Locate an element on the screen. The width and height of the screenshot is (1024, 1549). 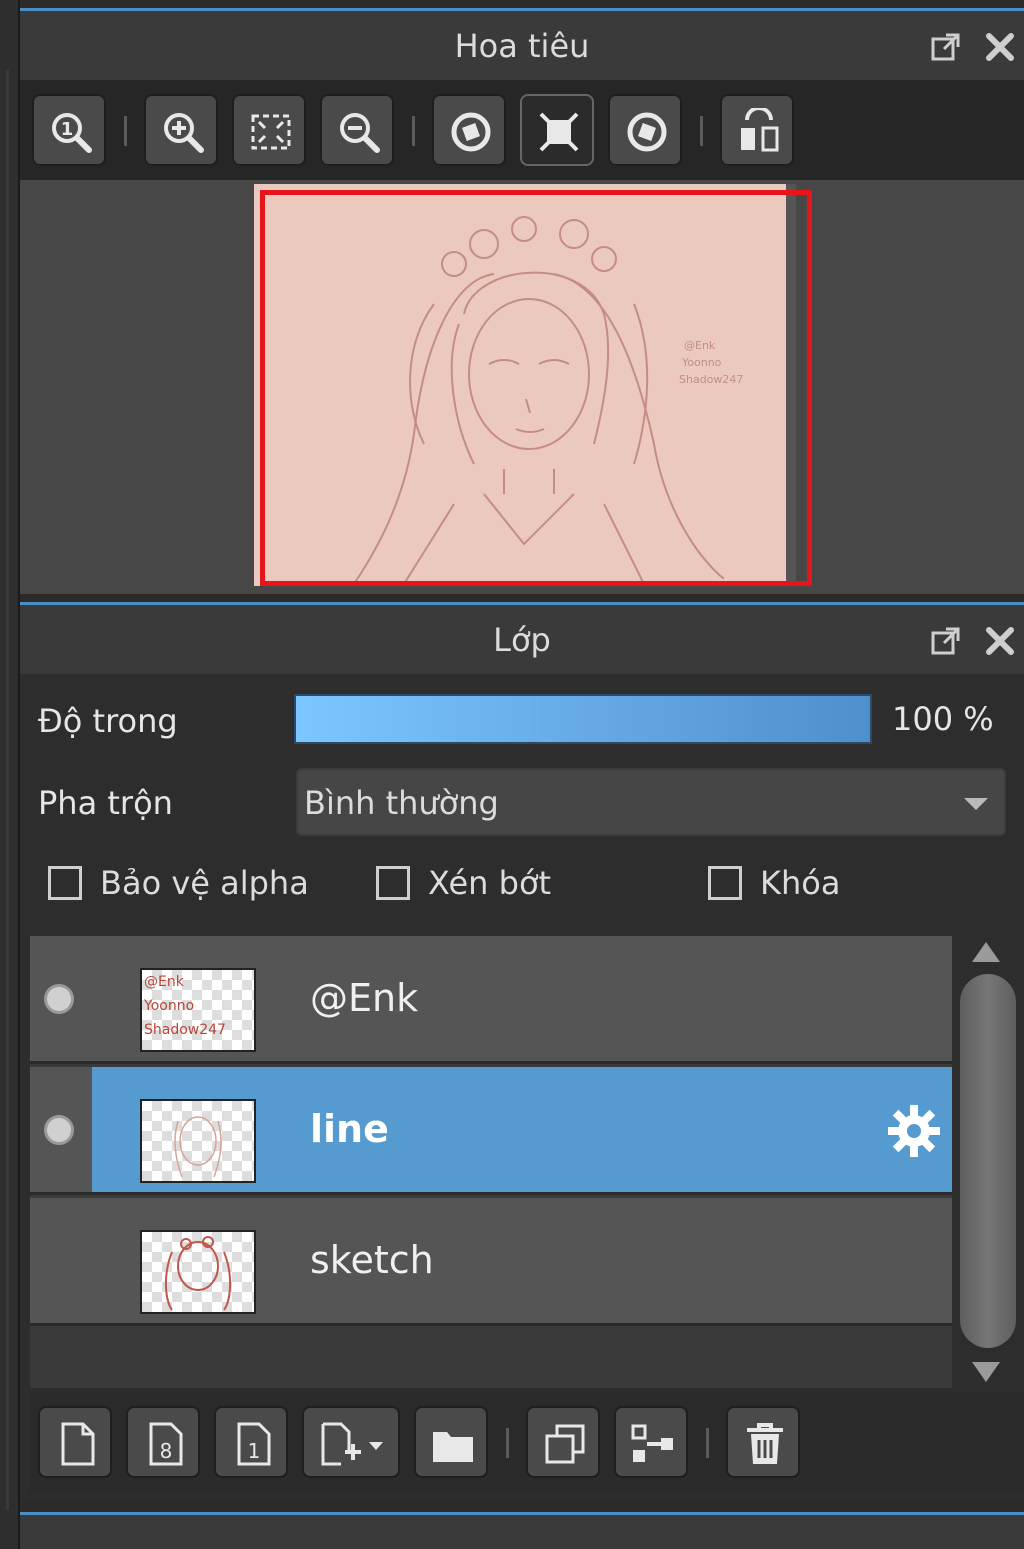
merge-icon is located at coordinates (652, 1443).